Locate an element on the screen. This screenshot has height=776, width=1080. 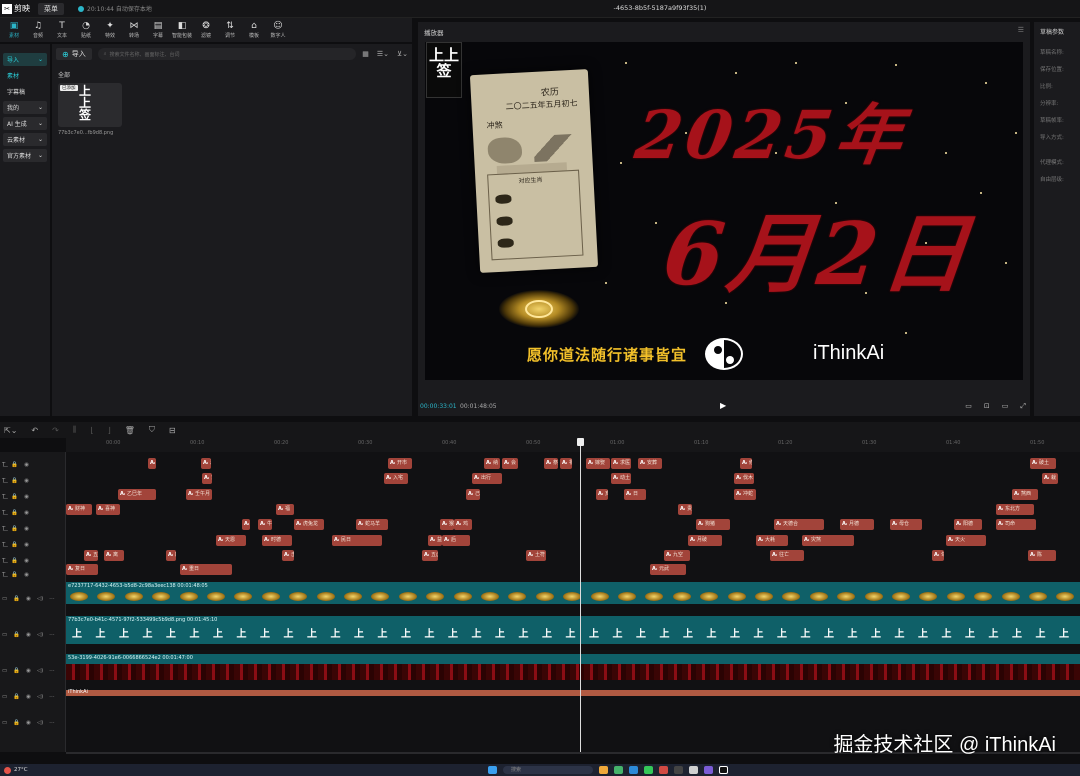
text-clip: Aᵢ 月破 is located at coordinates (705, 540).